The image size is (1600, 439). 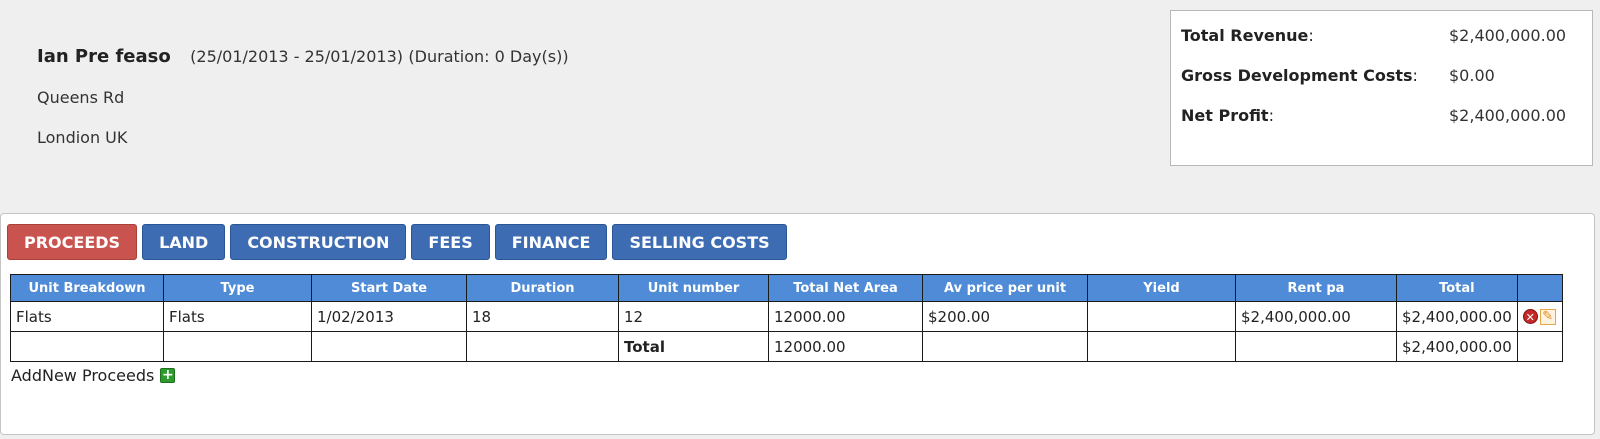 I want to click on address-line-1: Queens Rd, so click(x=81, y=97).